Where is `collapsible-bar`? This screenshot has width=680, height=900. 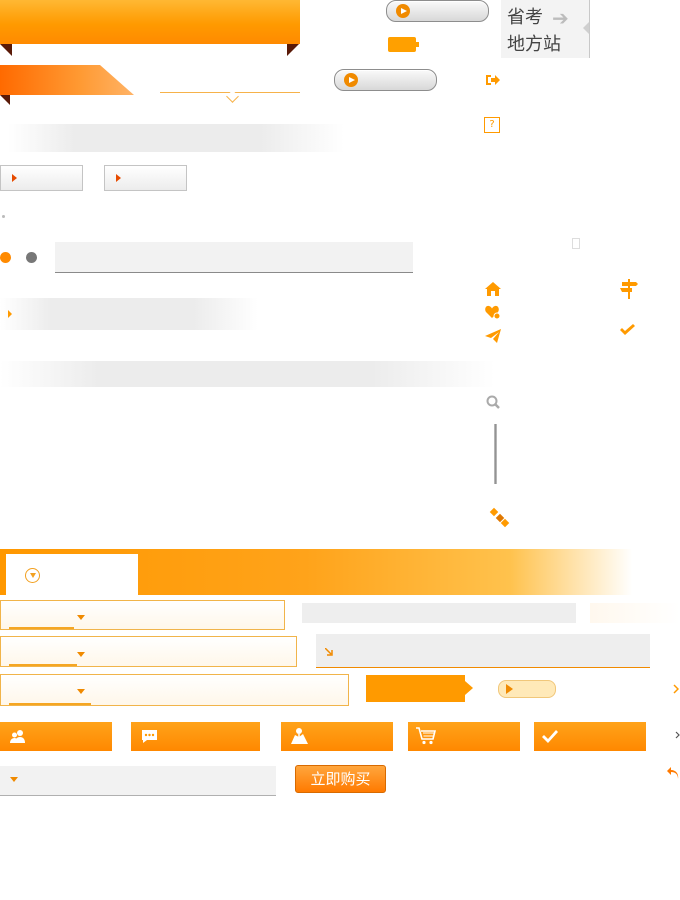
collapsible-bar is located at coordinates (129, 314).